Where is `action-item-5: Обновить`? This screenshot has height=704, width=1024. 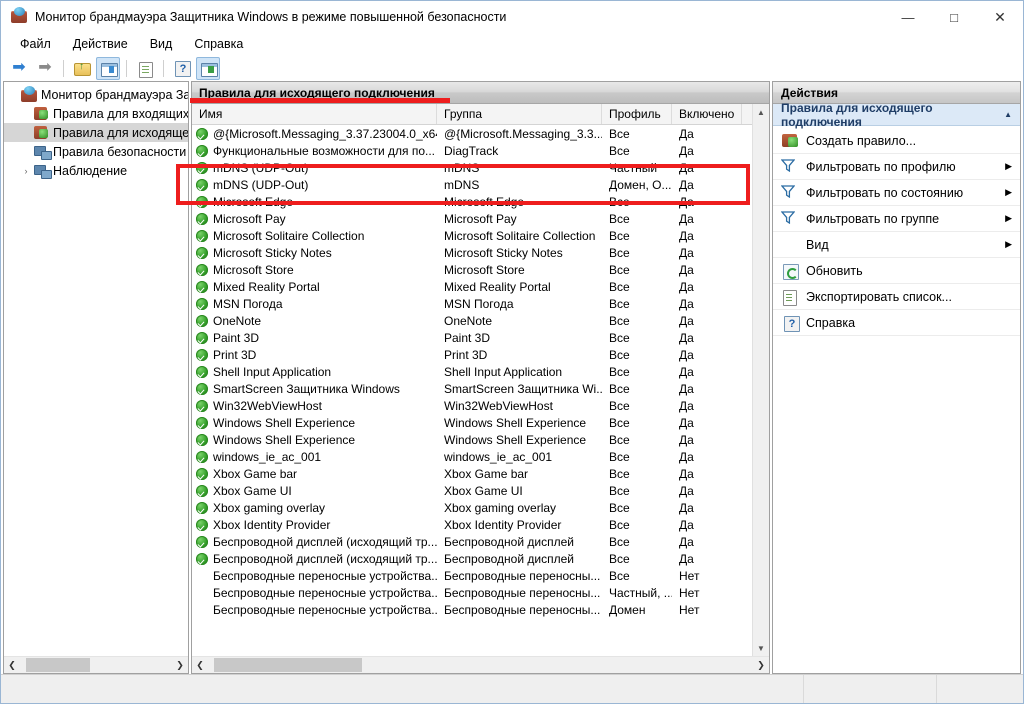
action-item-5: Обновить is located at coordinates (896, 271).